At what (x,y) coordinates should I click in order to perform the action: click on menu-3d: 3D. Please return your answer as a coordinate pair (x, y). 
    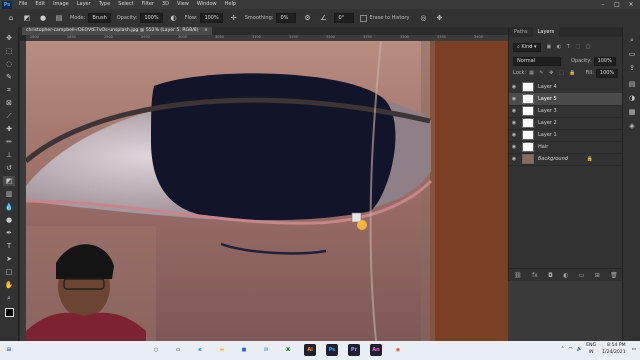
    Looking at the image, I should click on (165, 4).